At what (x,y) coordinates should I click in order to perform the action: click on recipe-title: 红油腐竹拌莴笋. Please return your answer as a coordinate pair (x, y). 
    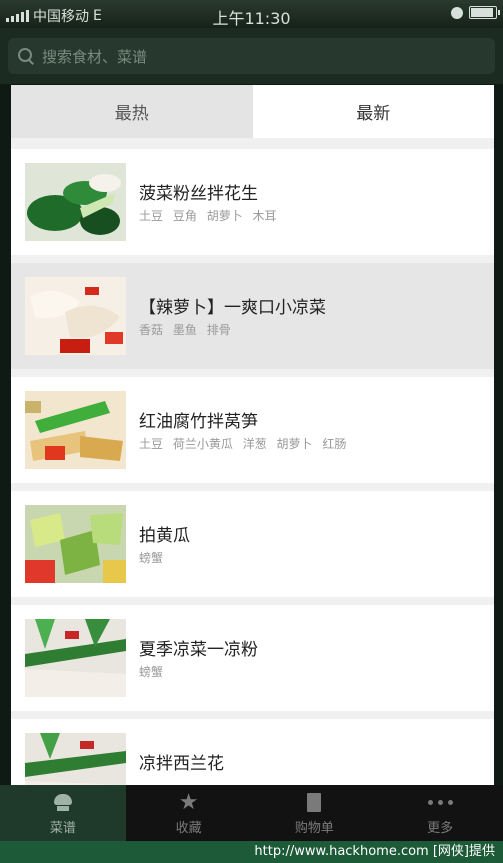
    Looking at the image, I should click on (198, 422).